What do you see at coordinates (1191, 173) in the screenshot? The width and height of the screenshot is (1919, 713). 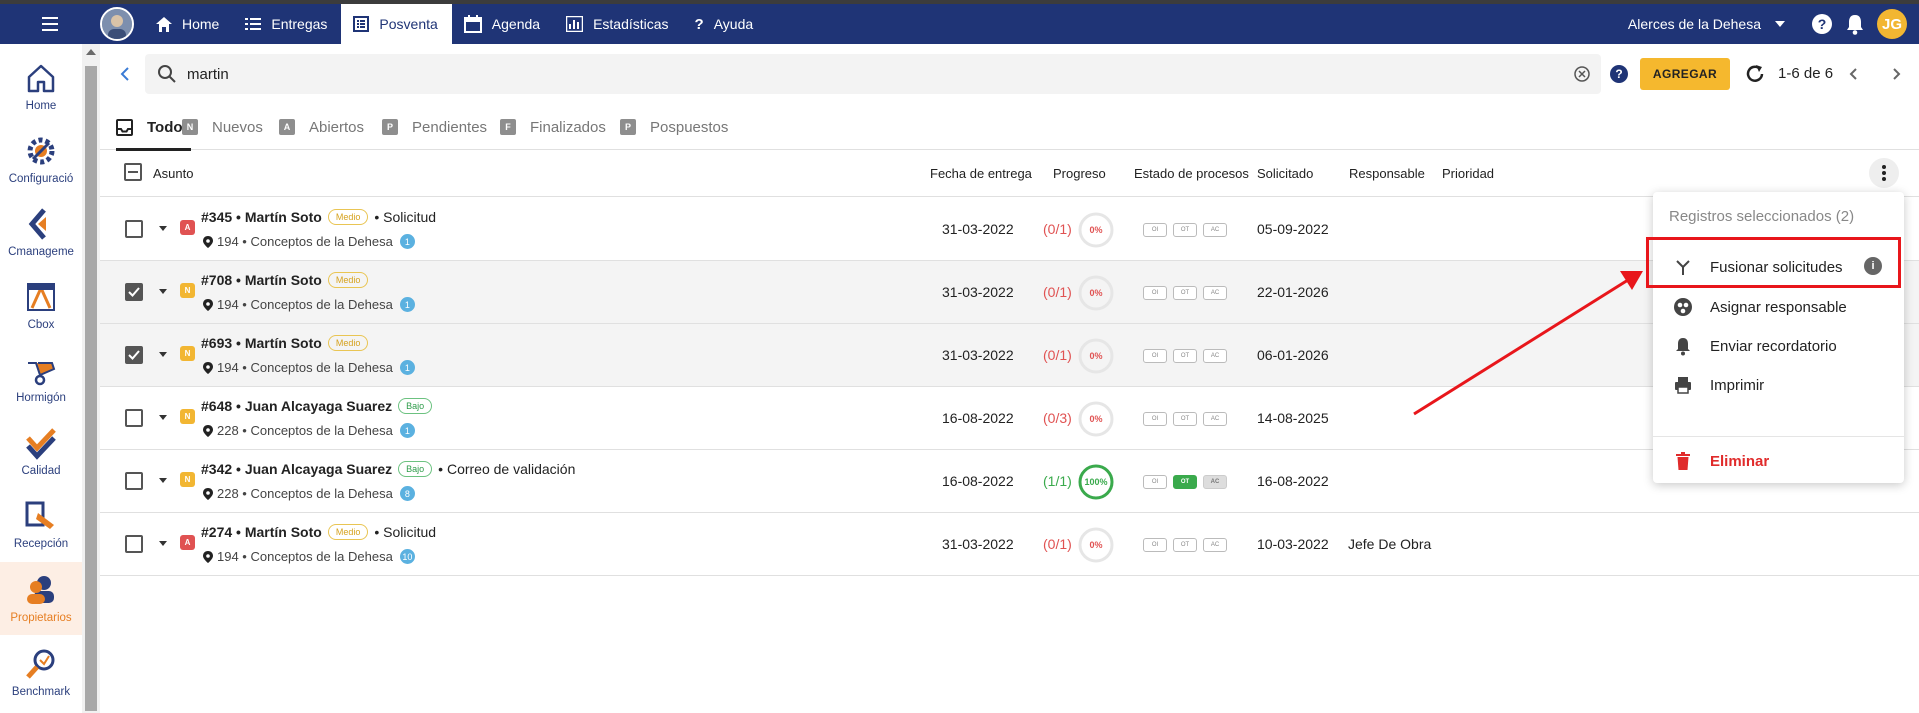 I see `column-header-estado: Estado de procesos` at bounding box center [1191, 173].